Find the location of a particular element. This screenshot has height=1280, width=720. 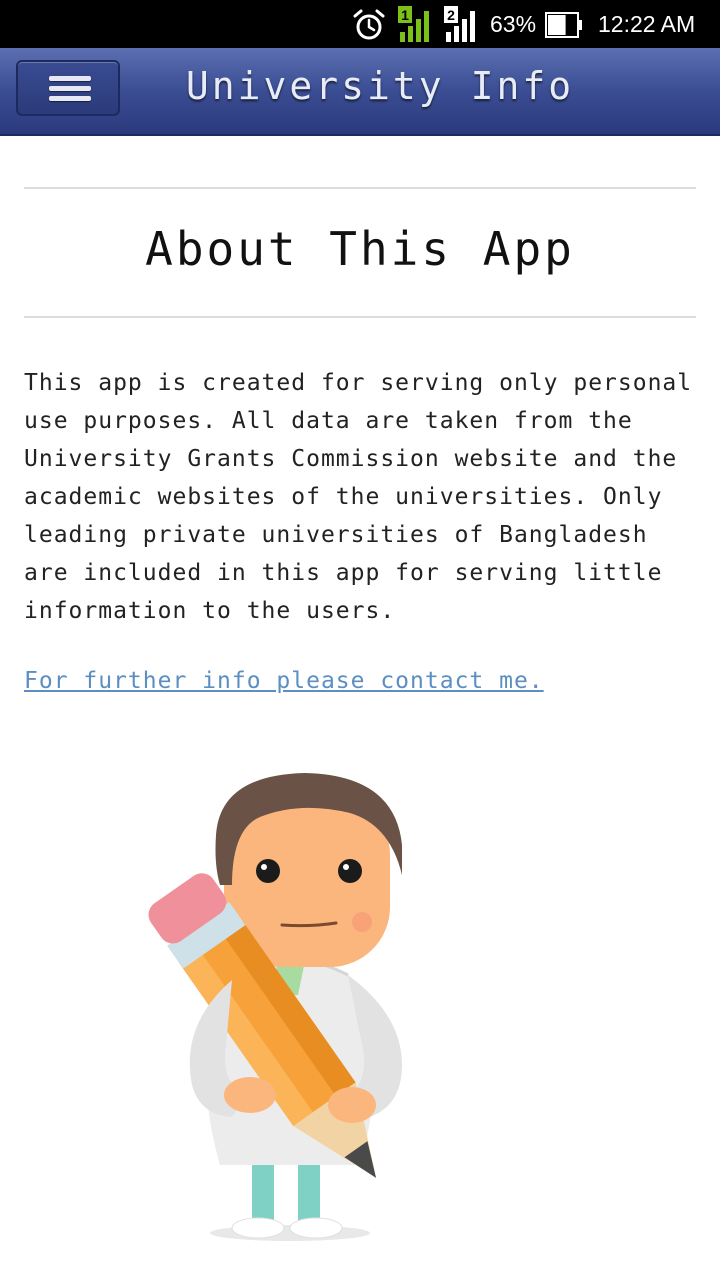

clock: 12:22 AM is located at coordinates (647, 24).